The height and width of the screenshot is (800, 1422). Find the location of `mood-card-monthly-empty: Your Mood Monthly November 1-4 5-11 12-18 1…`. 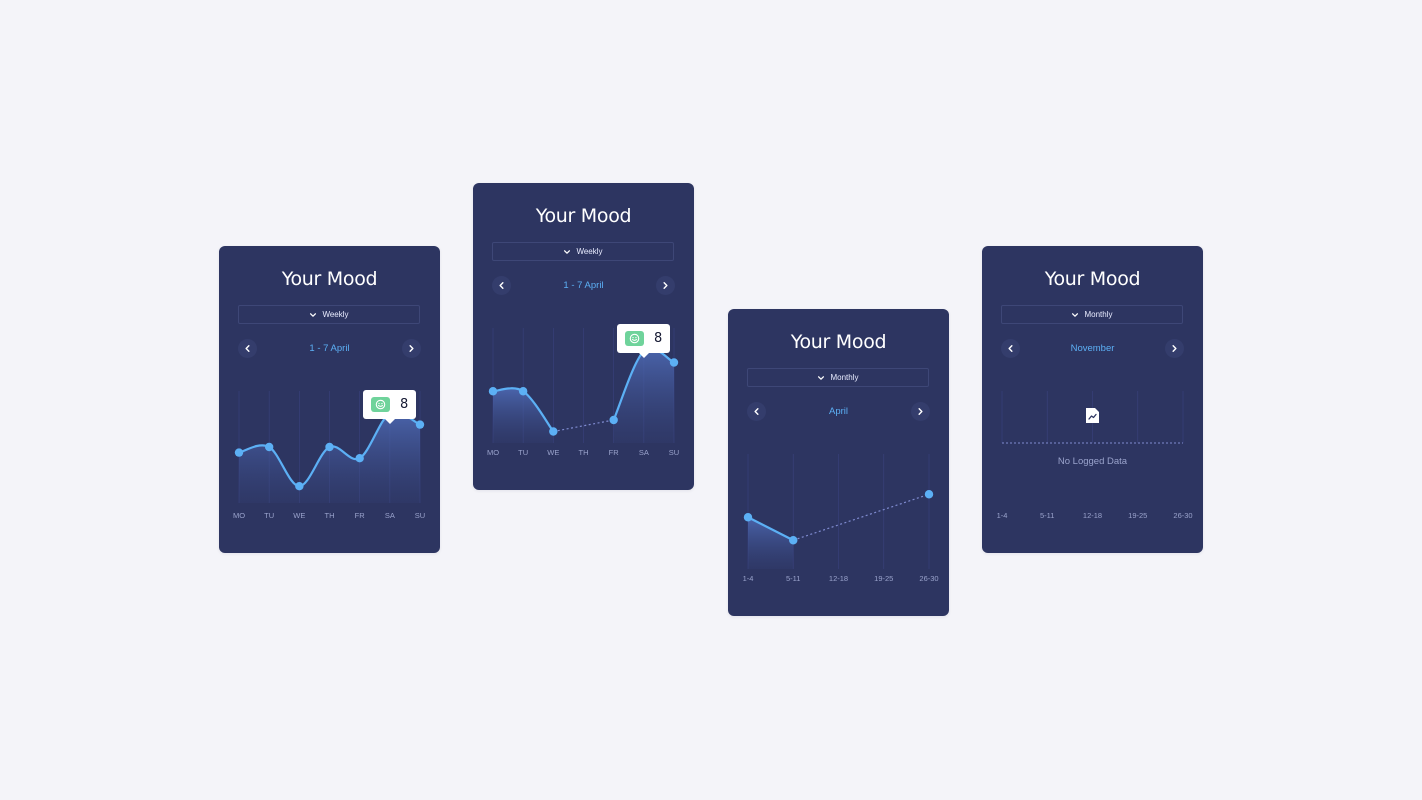

mood-card-monthly-empty: Your Mood Monthly November 1-4 5-11 12-18 1… is located at coordinates (1092, 399).